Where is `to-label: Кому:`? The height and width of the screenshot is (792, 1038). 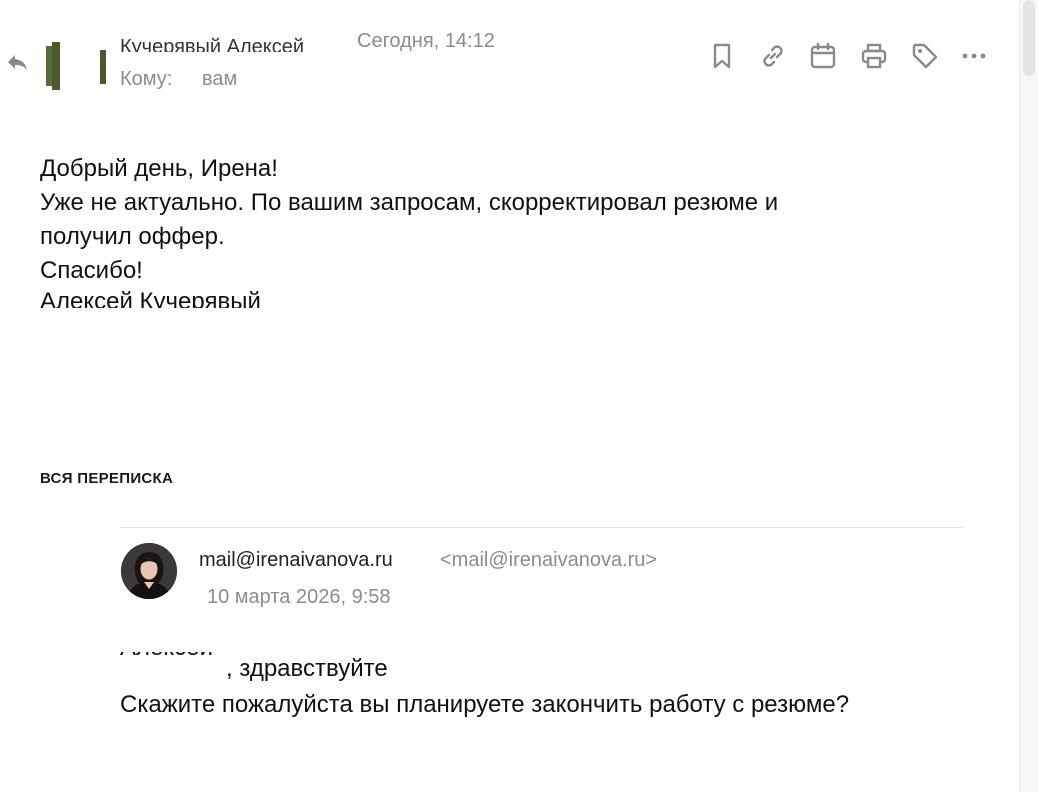 to-label: Кому: is located at coordinates (146, 79).